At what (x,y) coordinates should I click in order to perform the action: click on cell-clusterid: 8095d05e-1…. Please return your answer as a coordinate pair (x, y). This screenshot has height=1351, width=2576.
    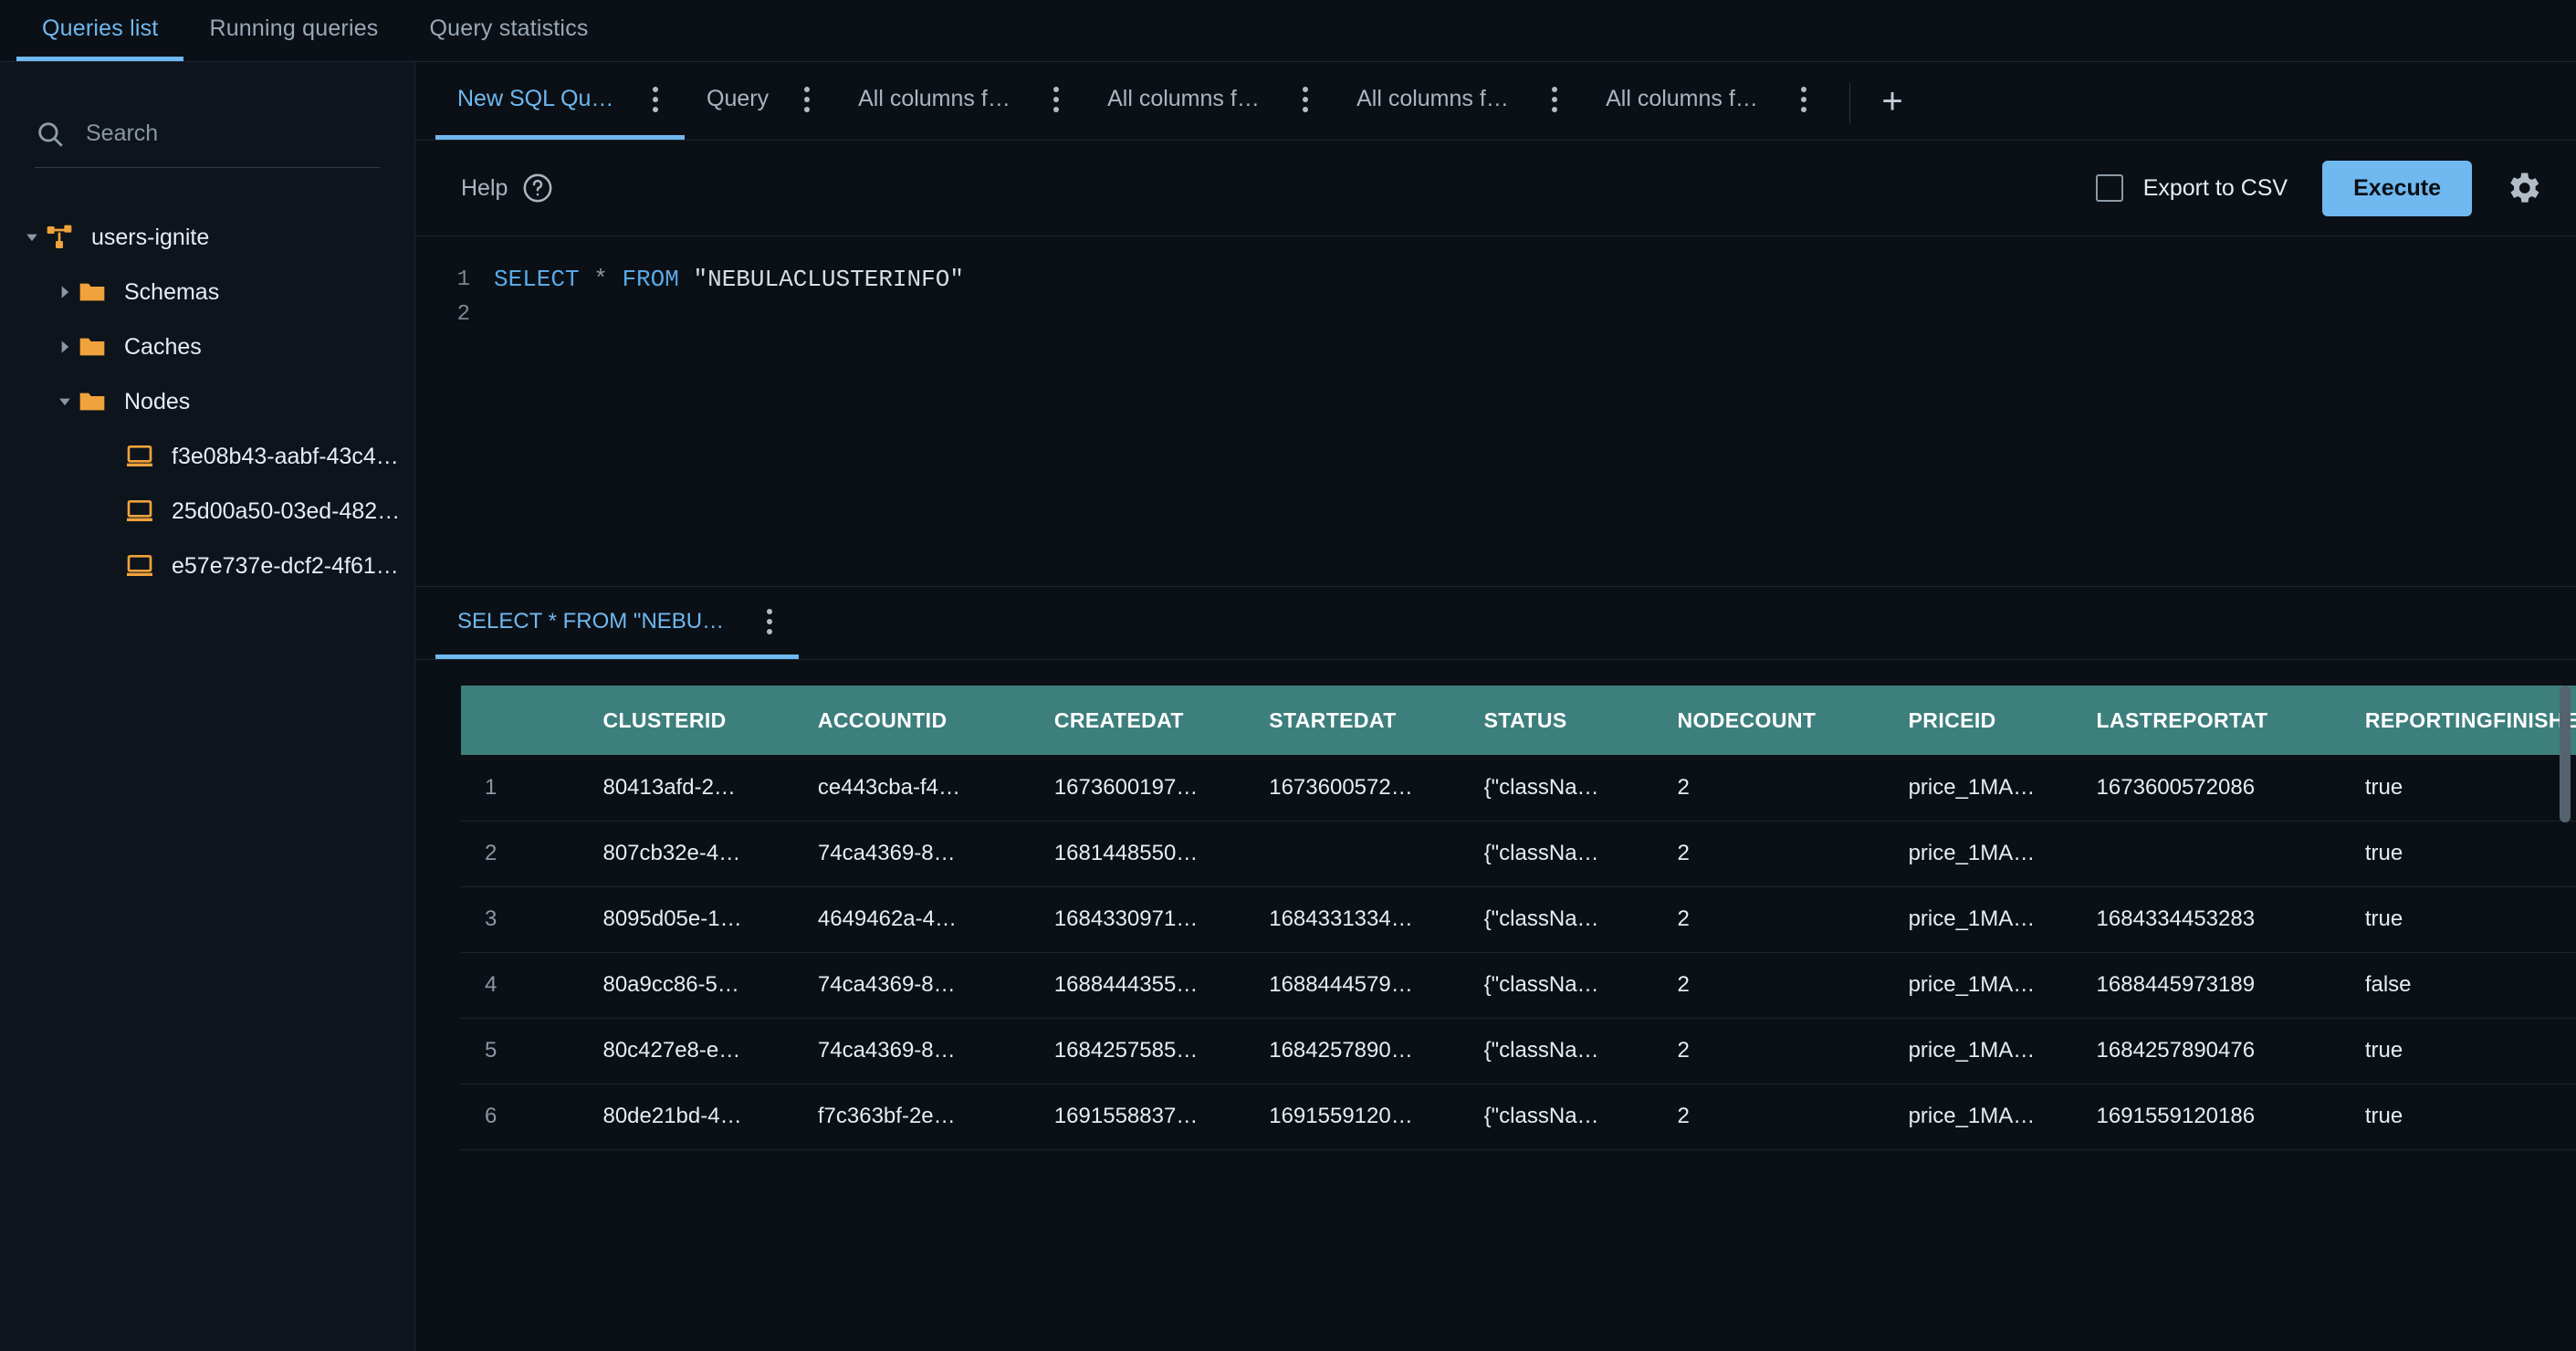
    Looking at the image, I should click on (686, 919).